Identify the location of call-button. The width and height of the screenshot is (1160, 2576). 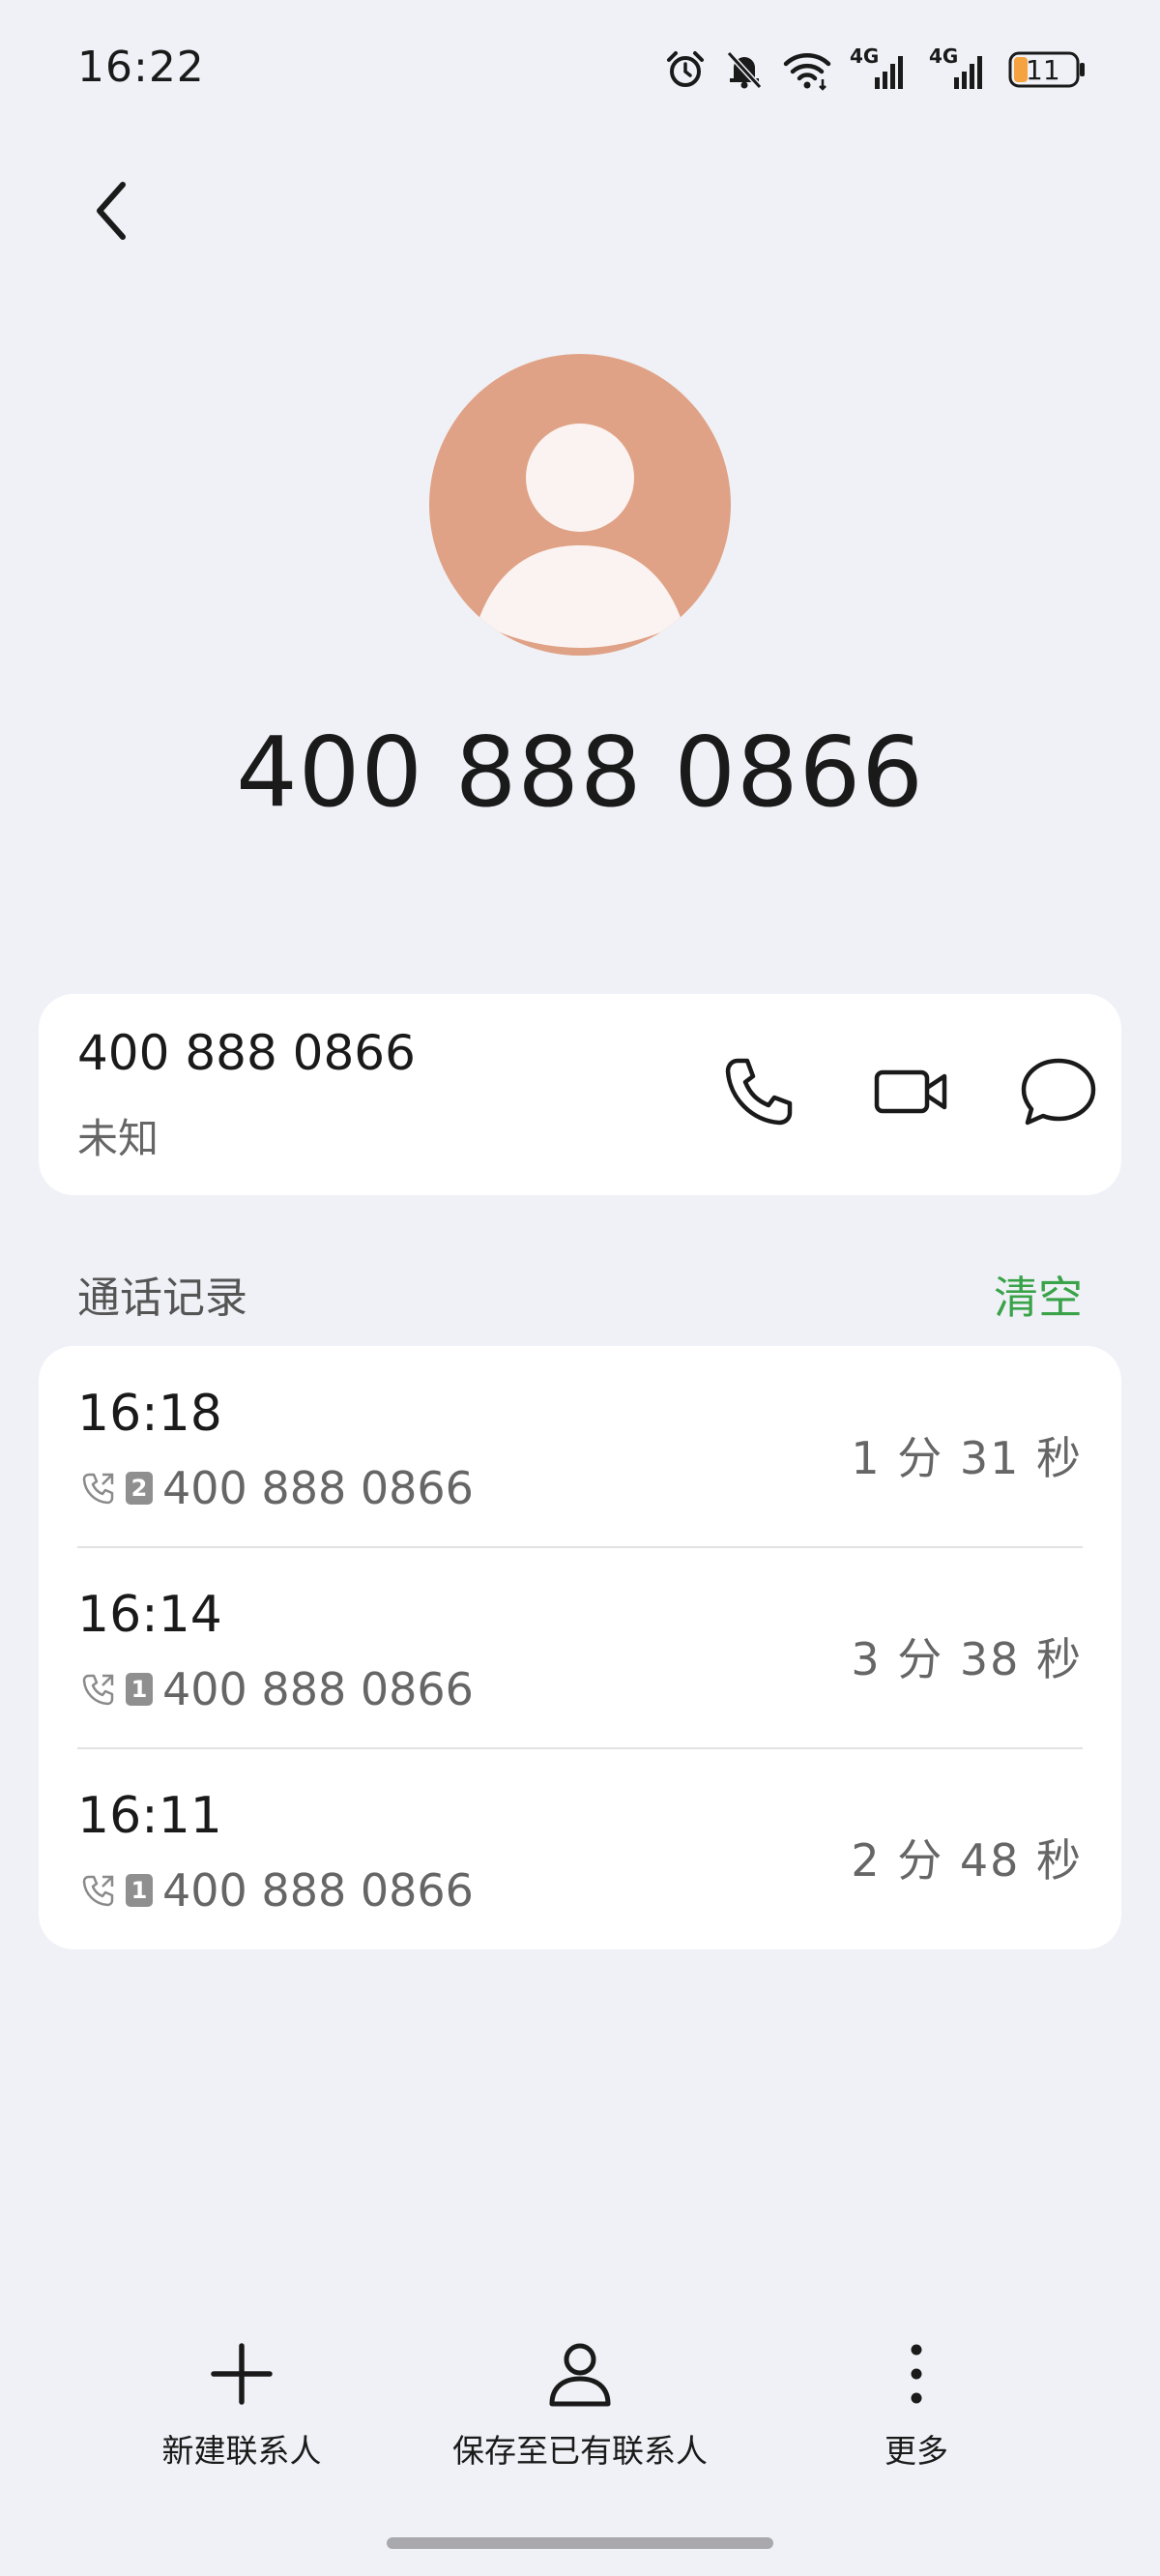
(759, 1092).